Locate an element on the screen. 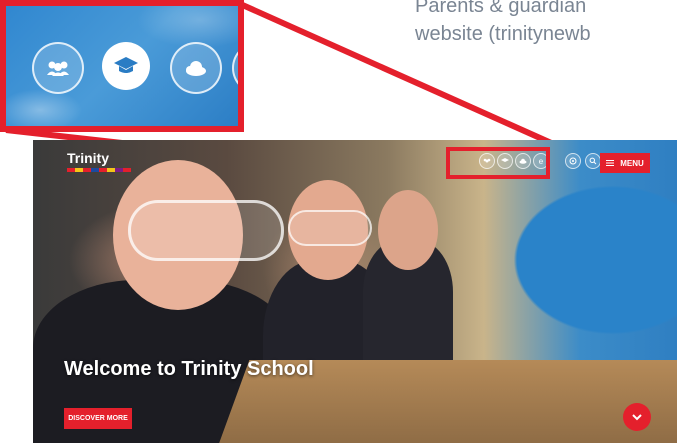 The height and width of the screenshot is (443, 677). scroll-down-button is located at coordinates (637, 417).